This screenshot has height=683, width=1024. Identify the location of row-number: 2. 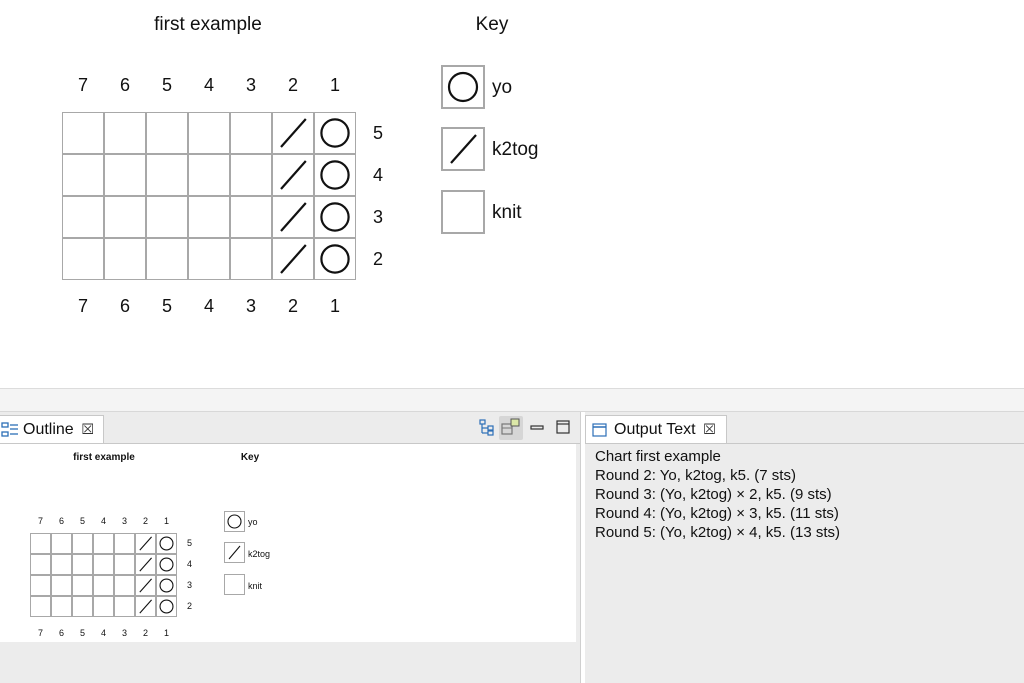
(189, 606).